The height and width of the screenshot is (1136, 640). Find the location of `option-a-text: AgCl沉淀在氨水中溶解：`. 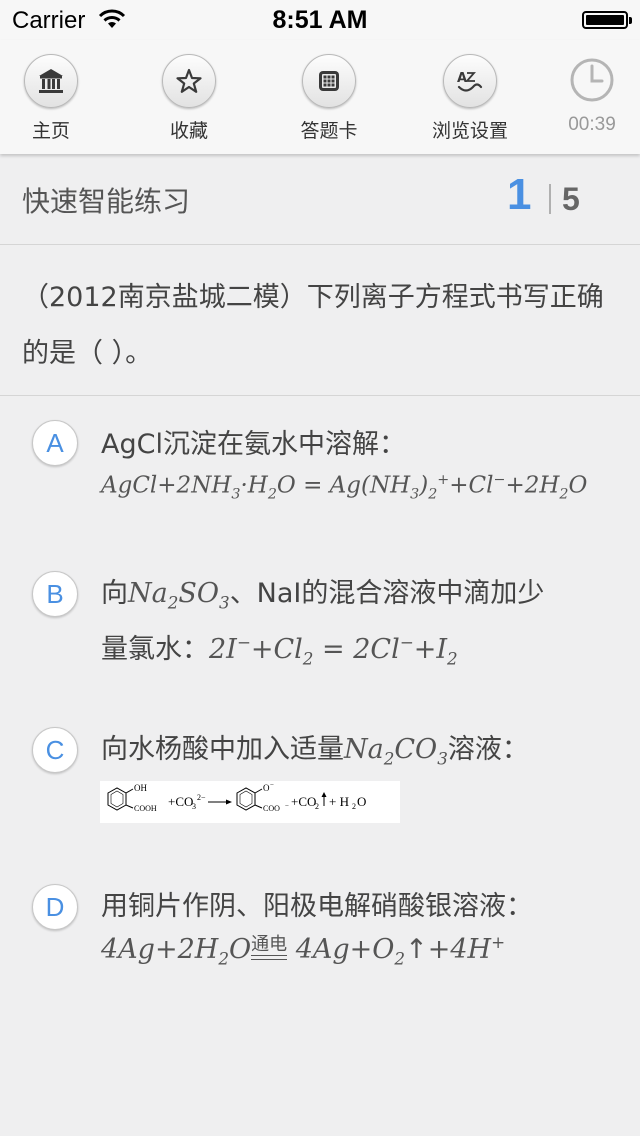

option-a-text: AgCl沉淀在氨水中溶解： is located at coordinates (253, 444).